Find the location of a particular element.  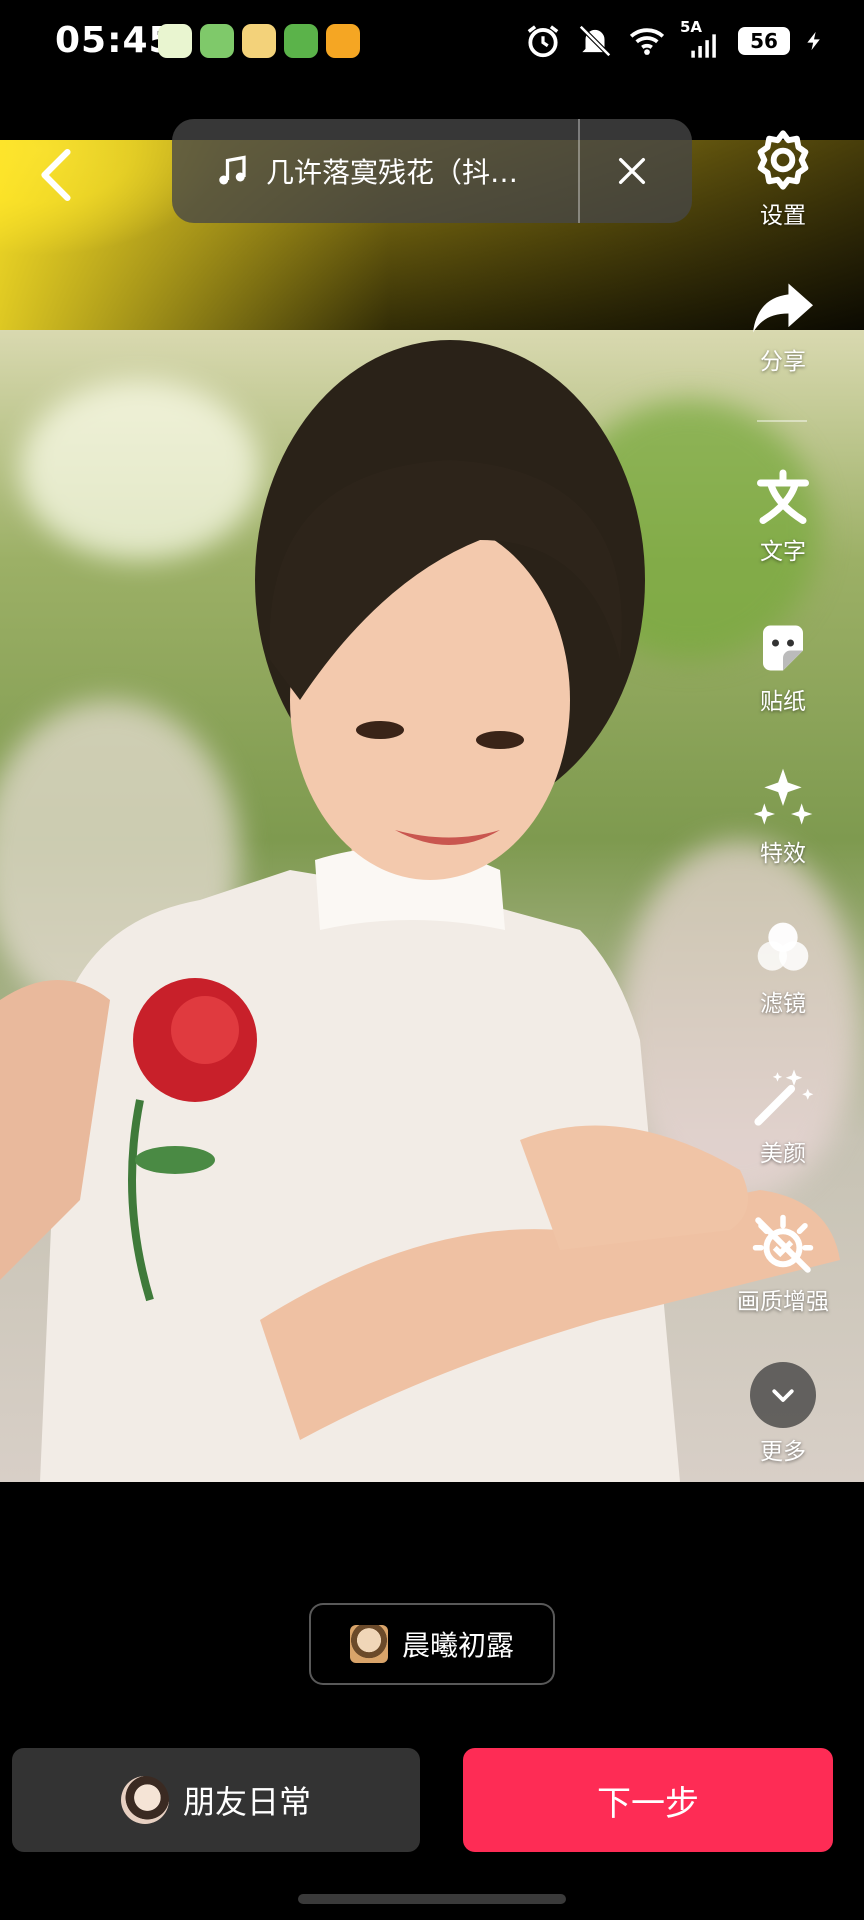

alipay-icon is located at coordinates (175, 41).